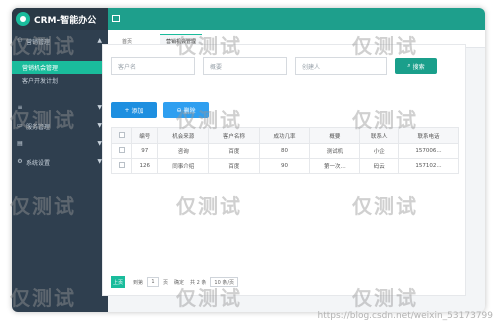 The image size is (499, 327). I want to click on pagination: 上页 到第 1 页 确定 共 2 条 10 条/页, so click(175, 282).